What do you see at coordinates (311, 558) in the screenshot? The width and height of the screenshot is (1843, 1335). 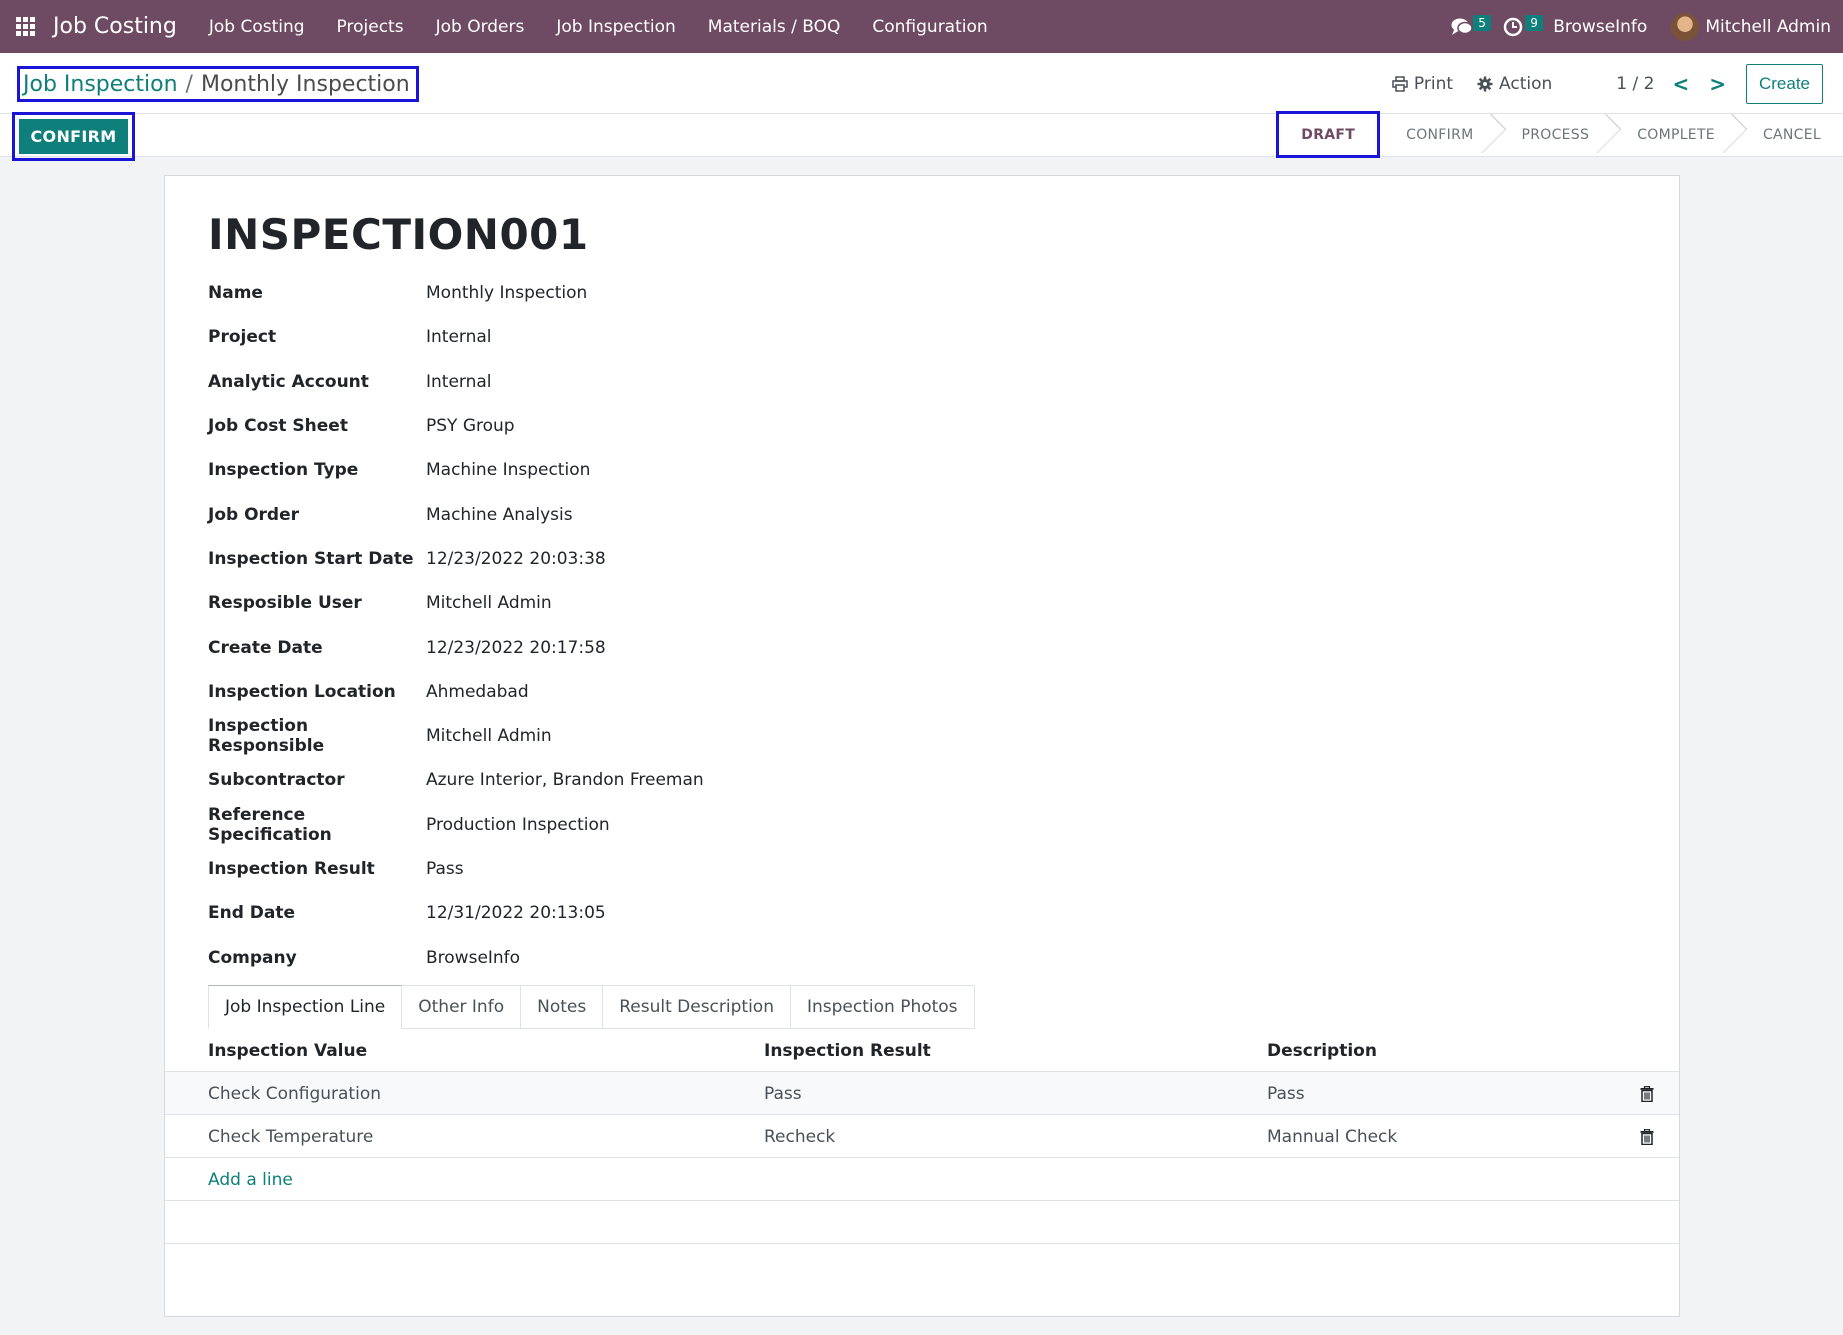 I see `field-label: Inspection Start Date` at bounding box center [311, 558].